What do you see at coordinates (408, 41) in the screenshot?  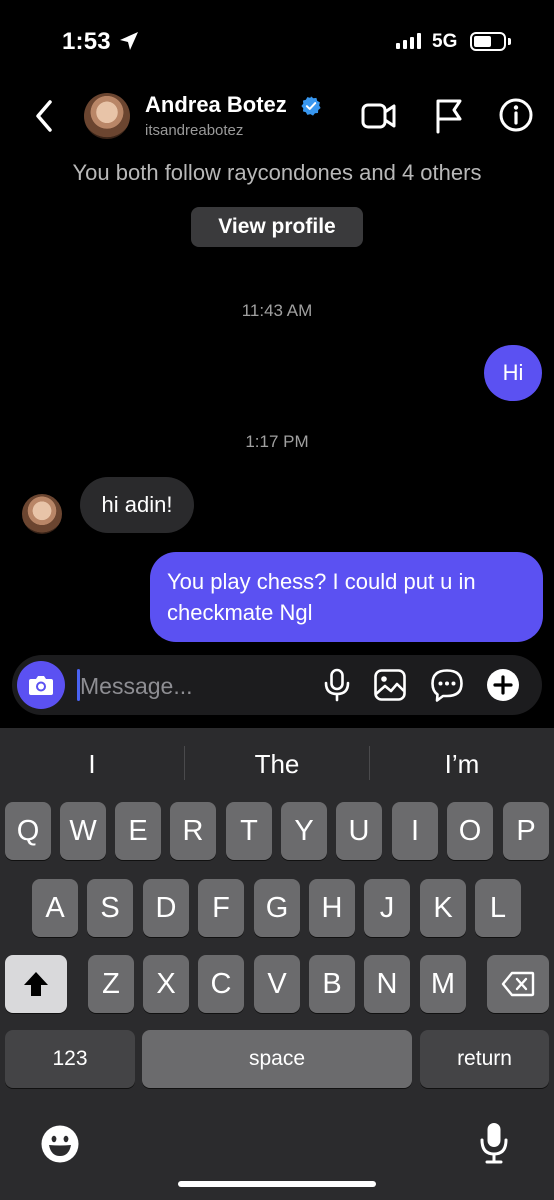 I see `signal-bars-icon` at bounding box center [408, 41].